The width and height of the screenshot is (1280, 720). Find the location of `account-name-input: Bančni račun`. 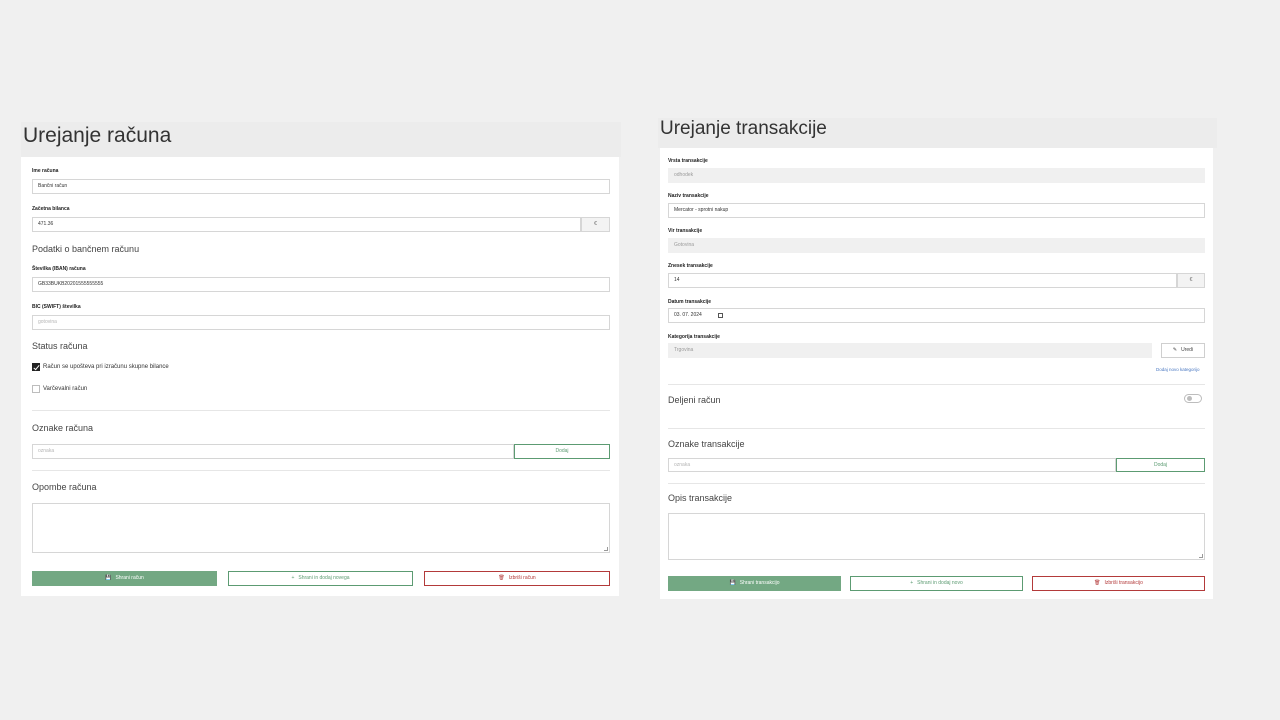

account-name-input: Bančni račun is located at coordinates (321, 186).